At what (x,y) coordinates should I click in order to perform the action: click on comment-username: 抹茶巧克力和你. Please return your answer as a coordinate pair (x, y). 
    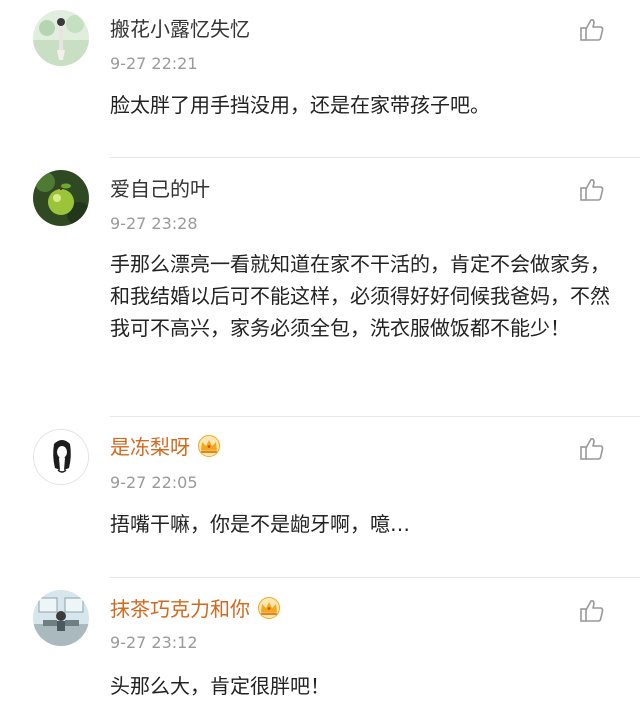
    Looking at the image, I should click on (196, 609).